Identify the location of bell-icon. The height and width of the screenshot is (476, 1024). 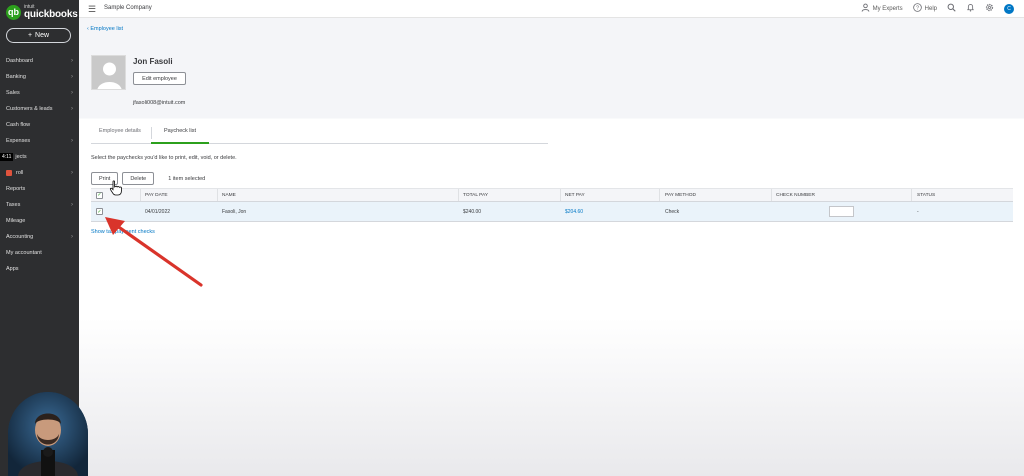
(970, 8).